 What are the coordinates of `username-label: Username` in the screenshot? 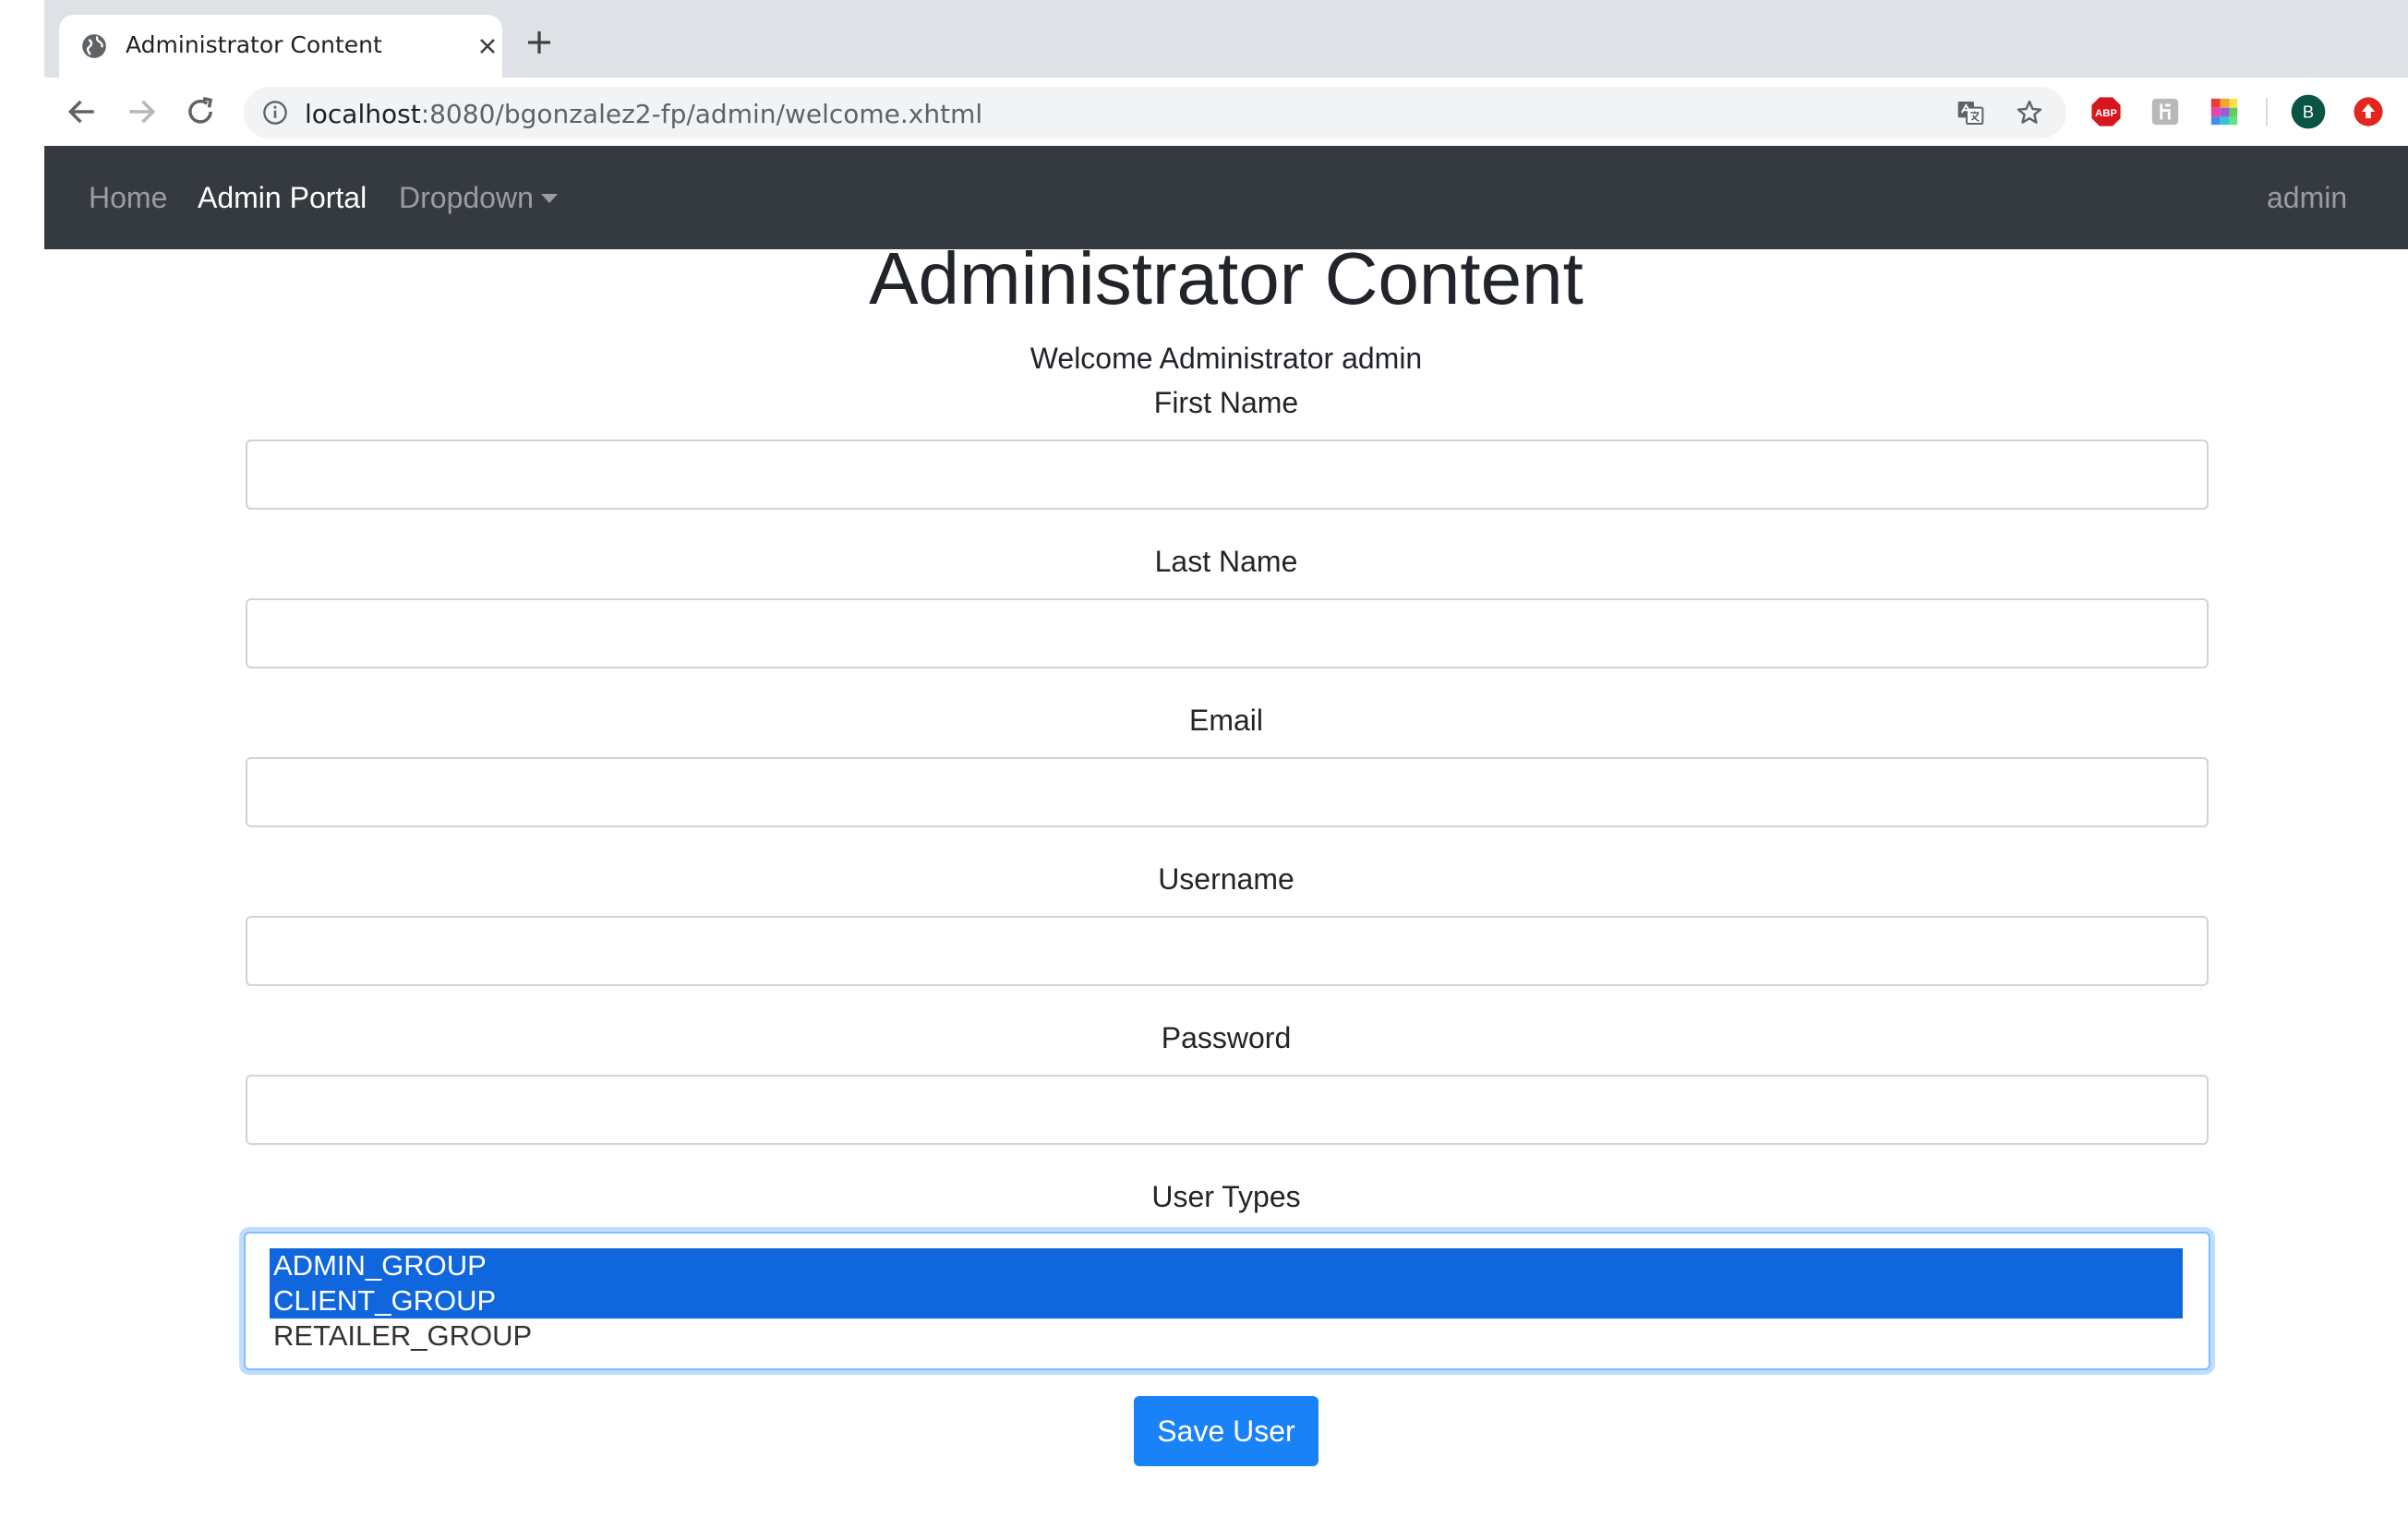 It's located at (1226, 879).